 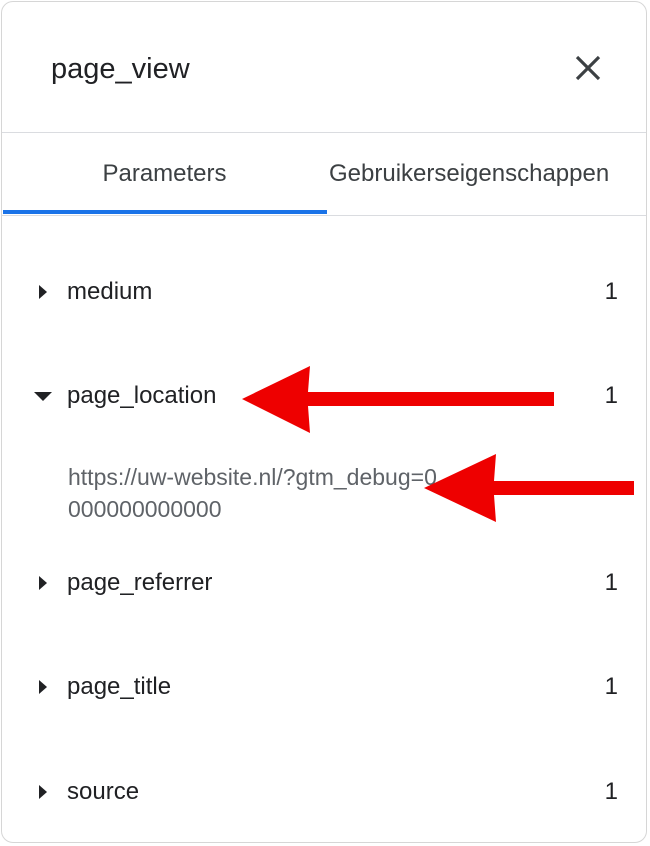 What do you see at coordinates (324, 292) in the screenshot?
I see `parameter-row-medium: medium 1` at bounding box center [324, 292].